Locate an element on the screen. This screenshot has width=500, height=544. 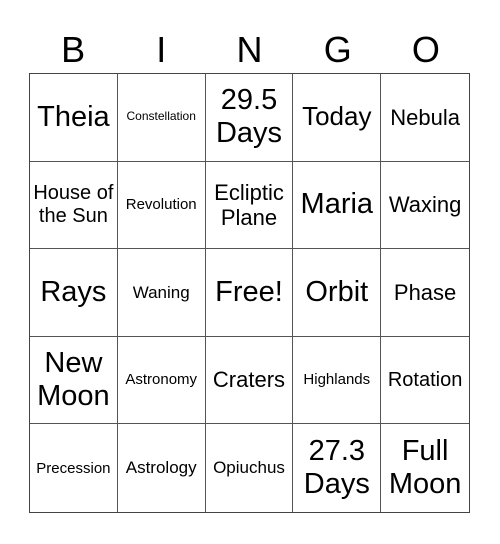
bingo-cell: Rays is located at coordinates (74, 293).